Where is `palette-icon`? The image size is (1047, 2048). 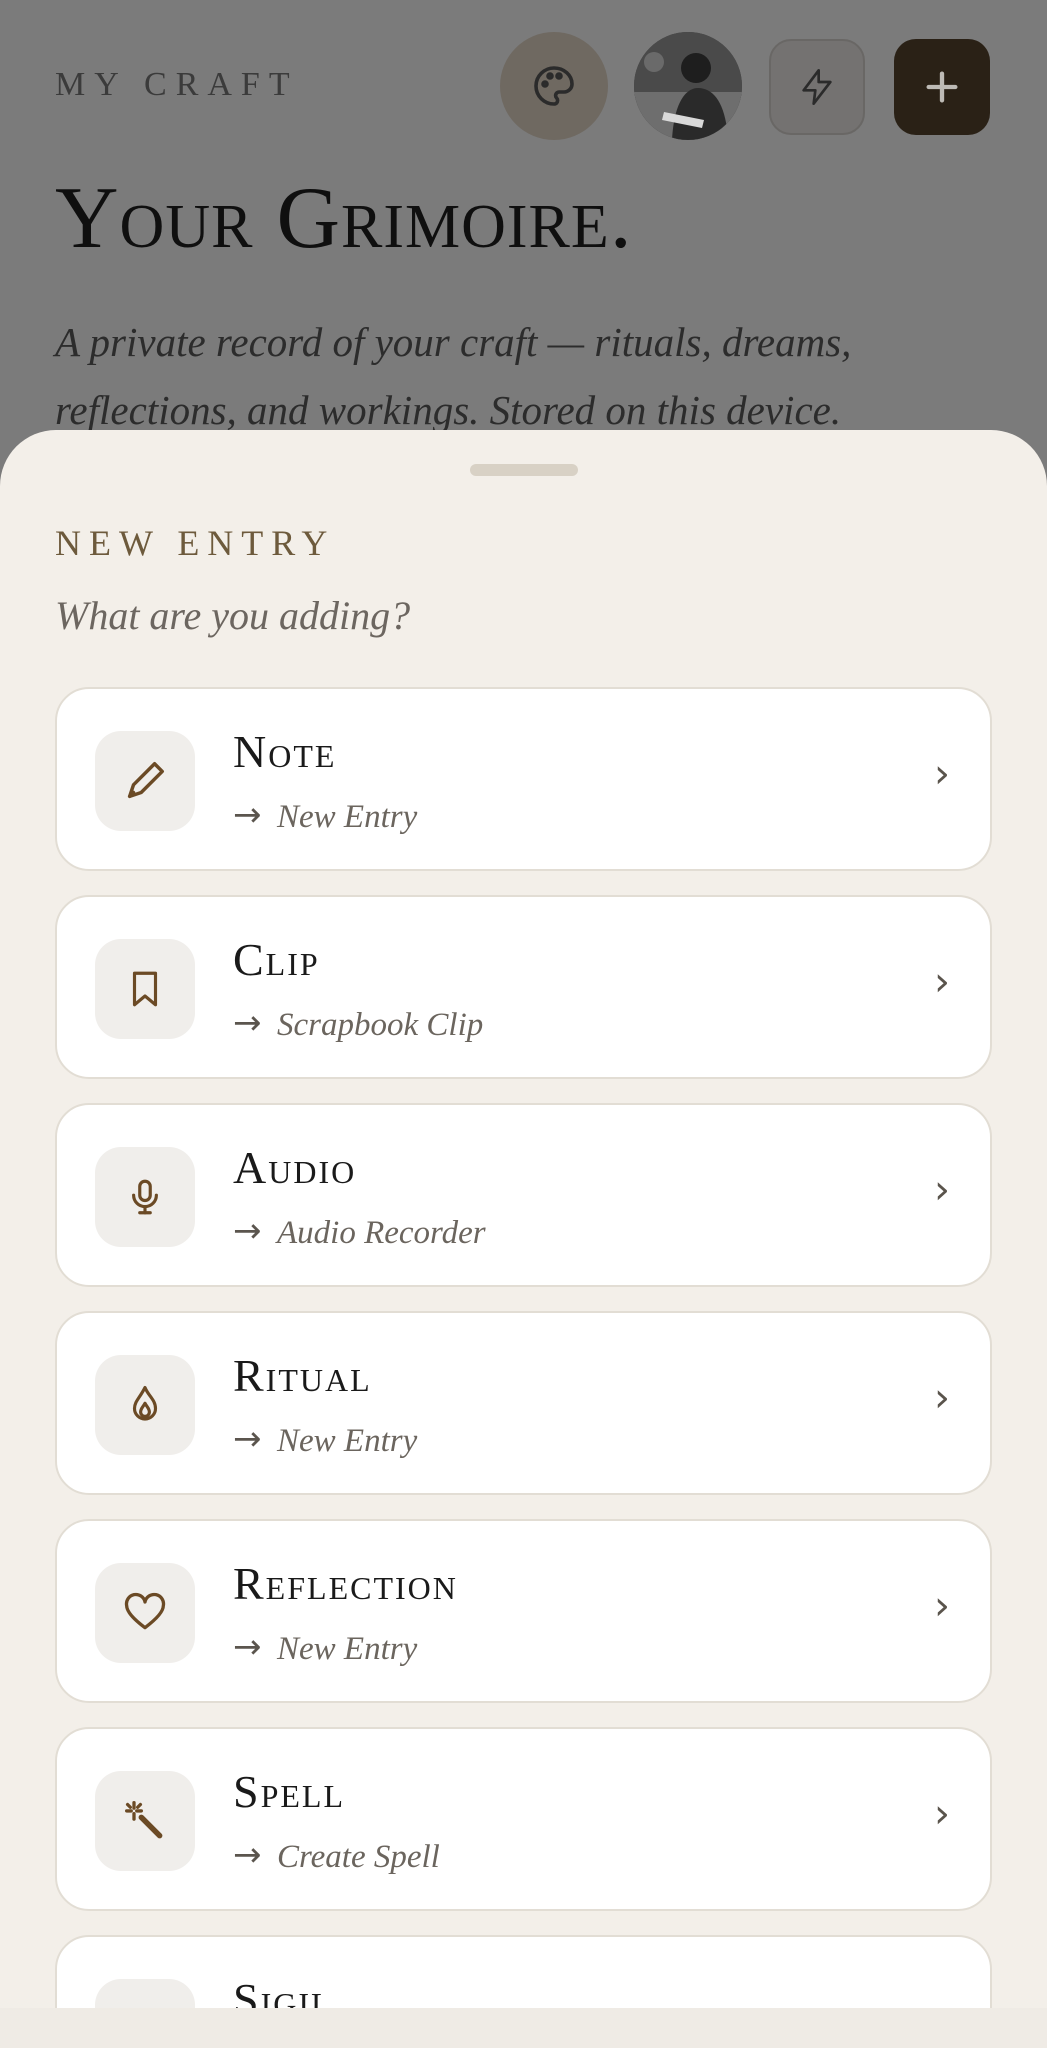 palette-icon is located at coordinates (554, 86).